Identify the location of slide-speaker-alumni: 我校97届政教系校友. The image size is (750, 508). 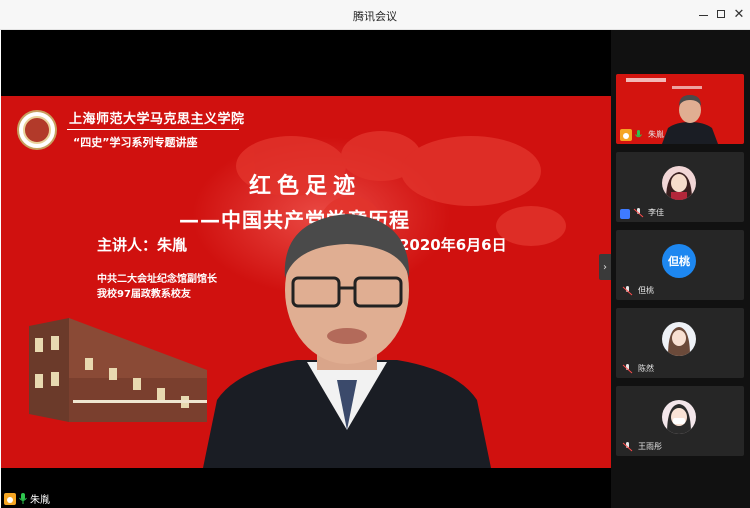
(144, 294).